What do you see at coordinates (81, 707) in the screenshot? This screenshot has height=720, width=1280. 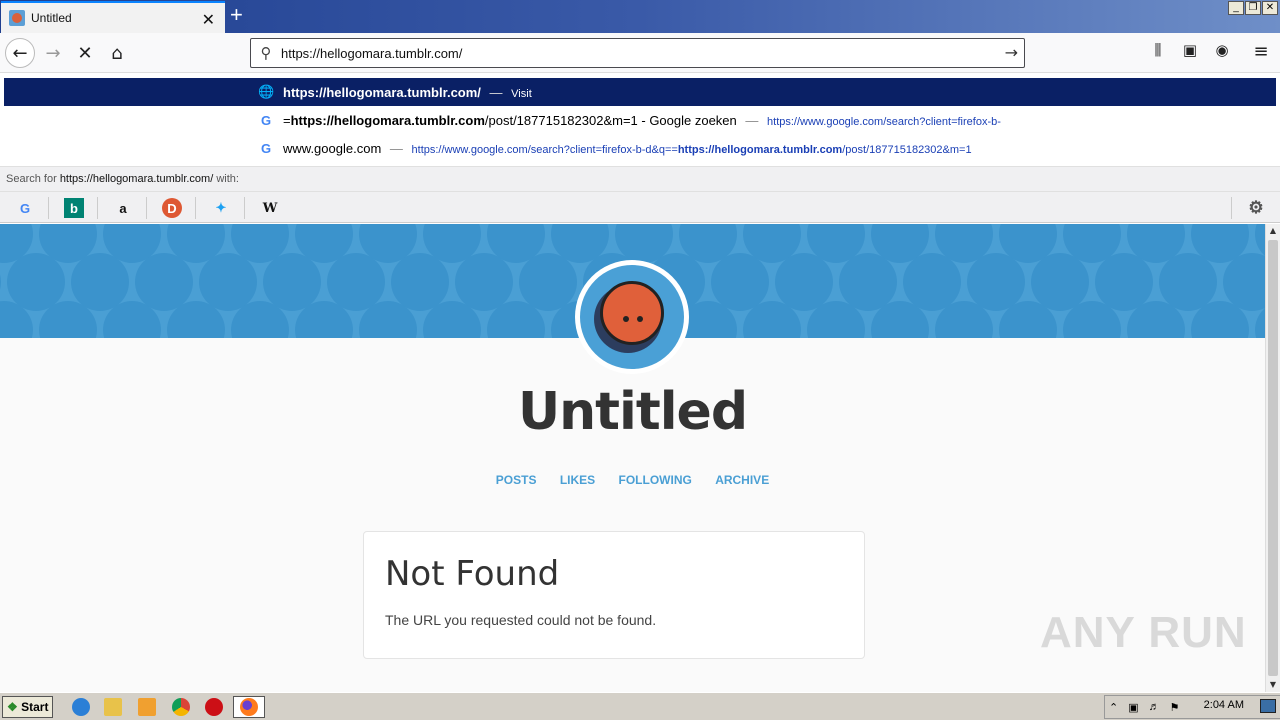 I see `internet-explorer-icon` at bounding box center [81, 707].